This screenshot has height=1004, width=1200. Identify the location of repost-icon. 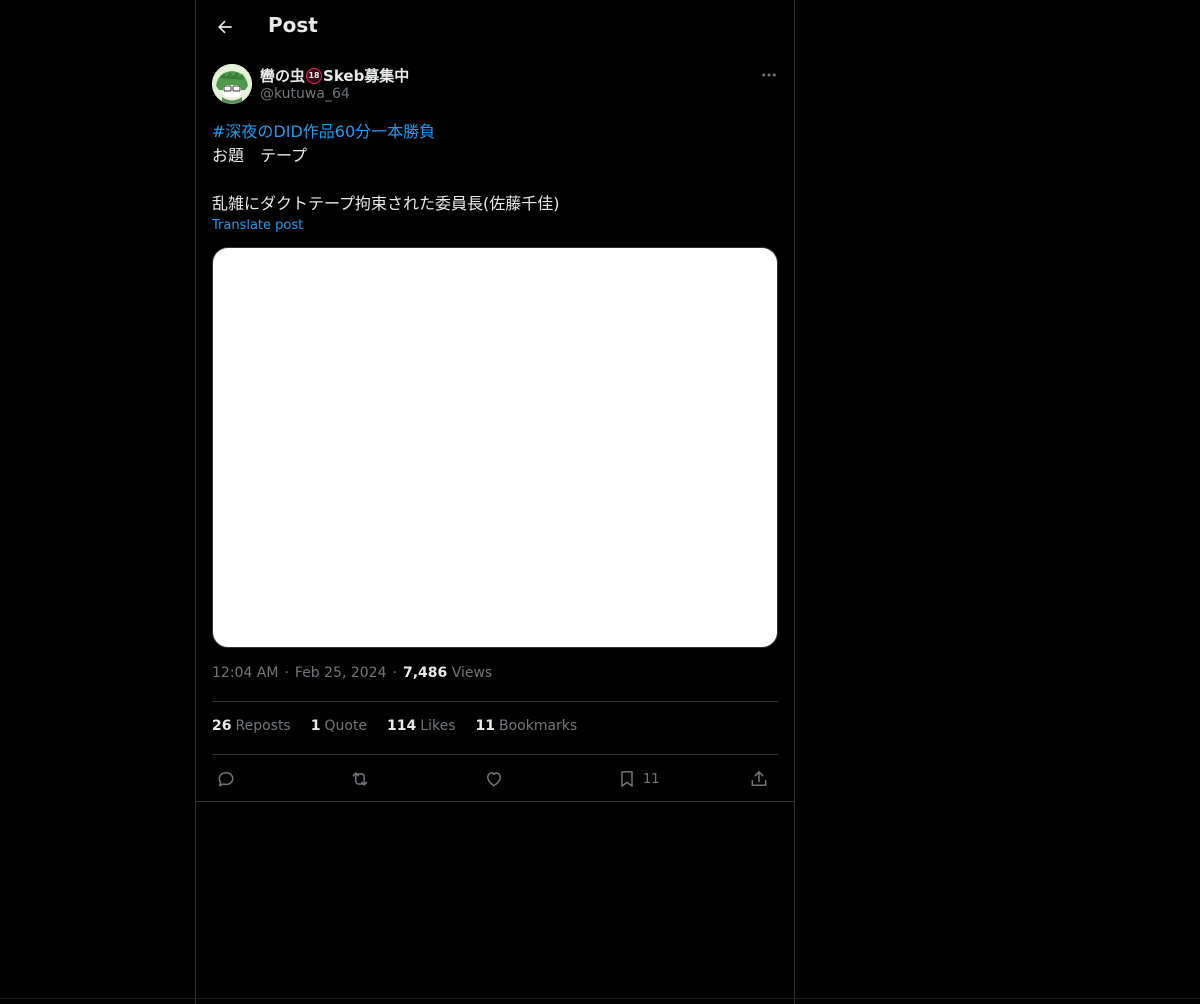
(360, 779).